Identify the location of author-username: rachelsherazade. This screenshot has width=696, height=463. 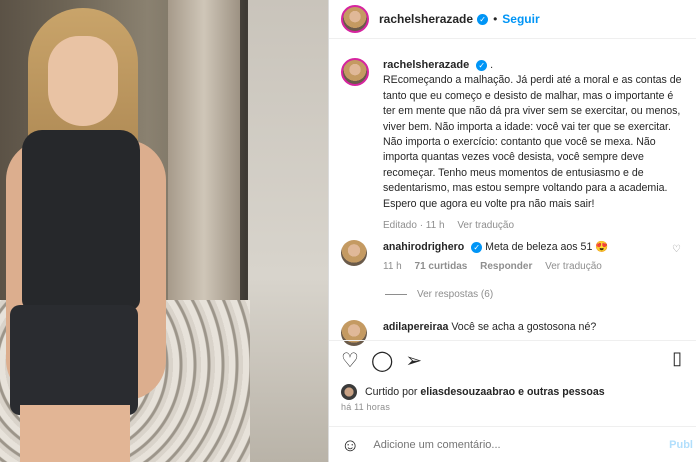
(426, 19).